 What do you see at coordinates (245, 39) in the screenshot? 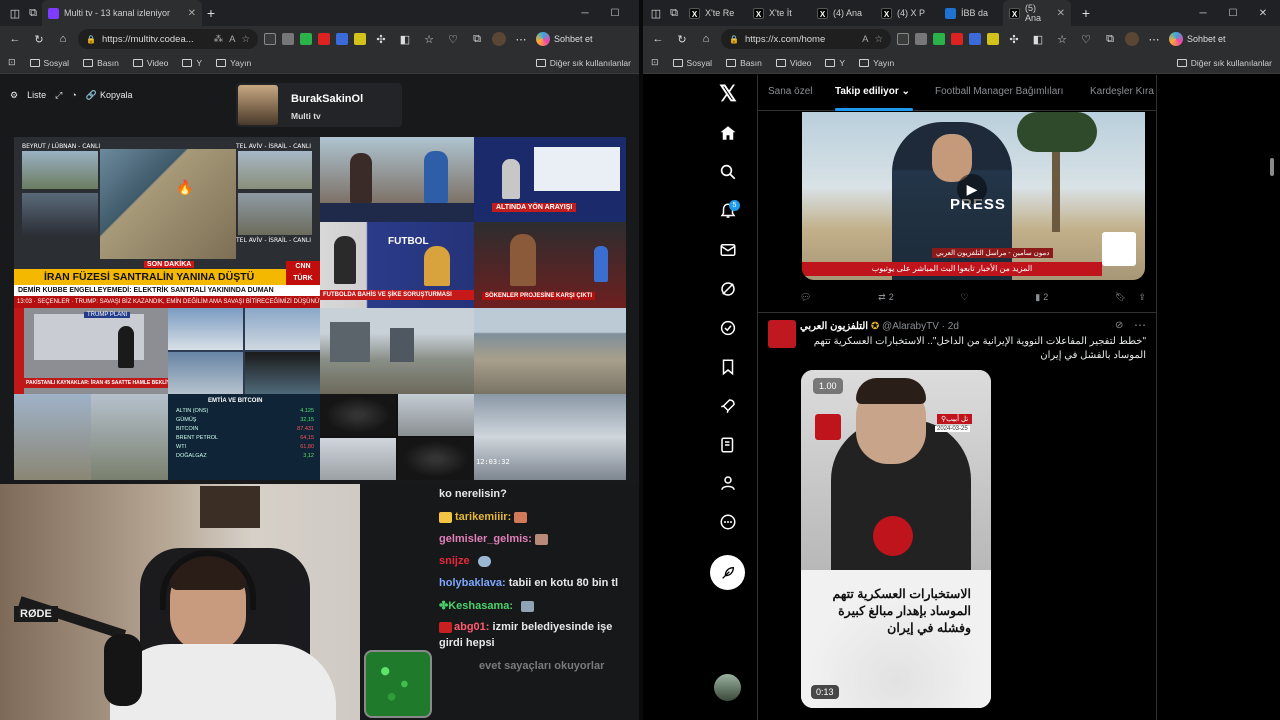
I see `favorite-star-icon: ☆` at bounding box center [245, 39].